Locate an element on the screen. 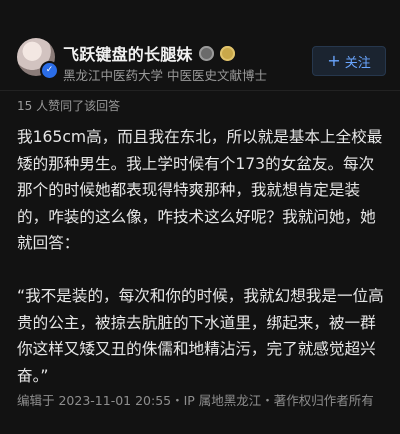 The width and height of the screenshot is (400, 434). plus-icon: + is located at coordinates (334, 60).